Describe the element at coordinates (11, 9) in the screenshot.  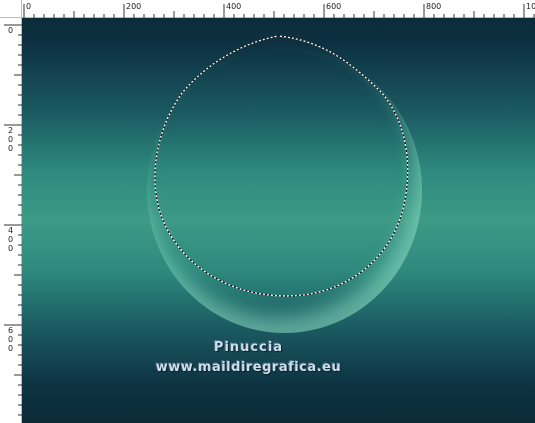
I see `ruler-corner` at that location.